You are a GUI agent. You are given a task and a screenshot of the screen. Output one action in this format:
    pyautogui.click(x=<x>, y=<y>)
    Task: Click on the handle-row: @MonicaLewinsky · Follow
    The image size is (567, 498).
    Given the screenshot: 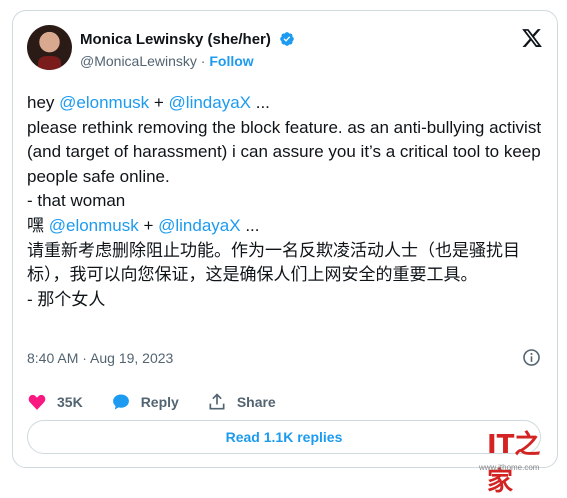 What is the action you would take?
    pyautogui.click(x=167, y=61)
    